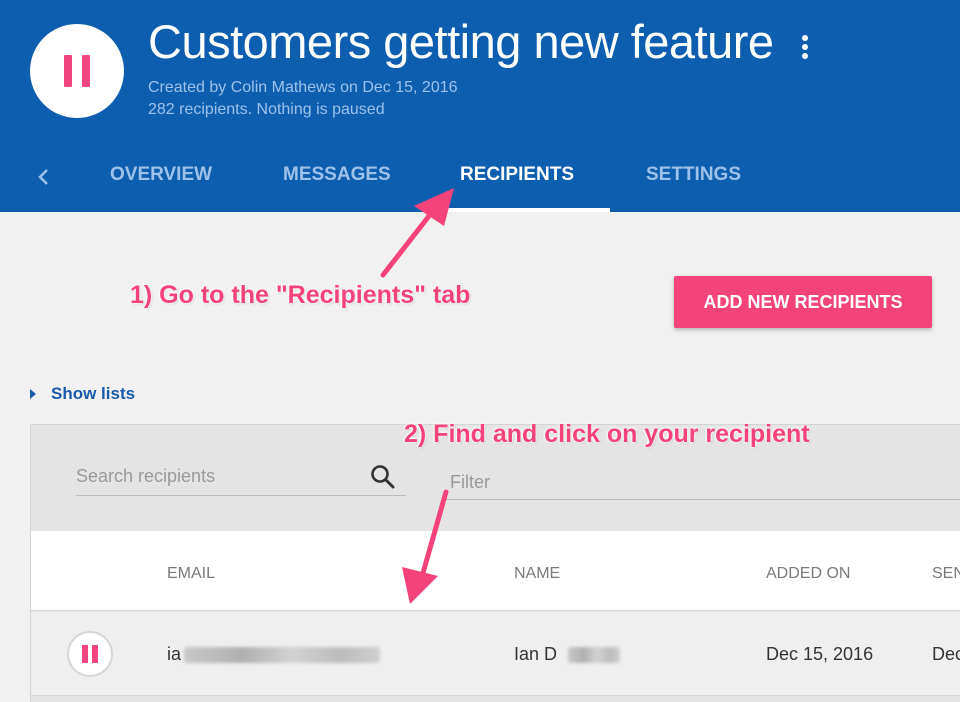 This screenshot has width=960, height=702. What do you see at coordinates (803, 302) in the screenshot?
I see `add-new-recipients-button: ADD NEW RECIPIENTS` at bounding box center [803, 302].